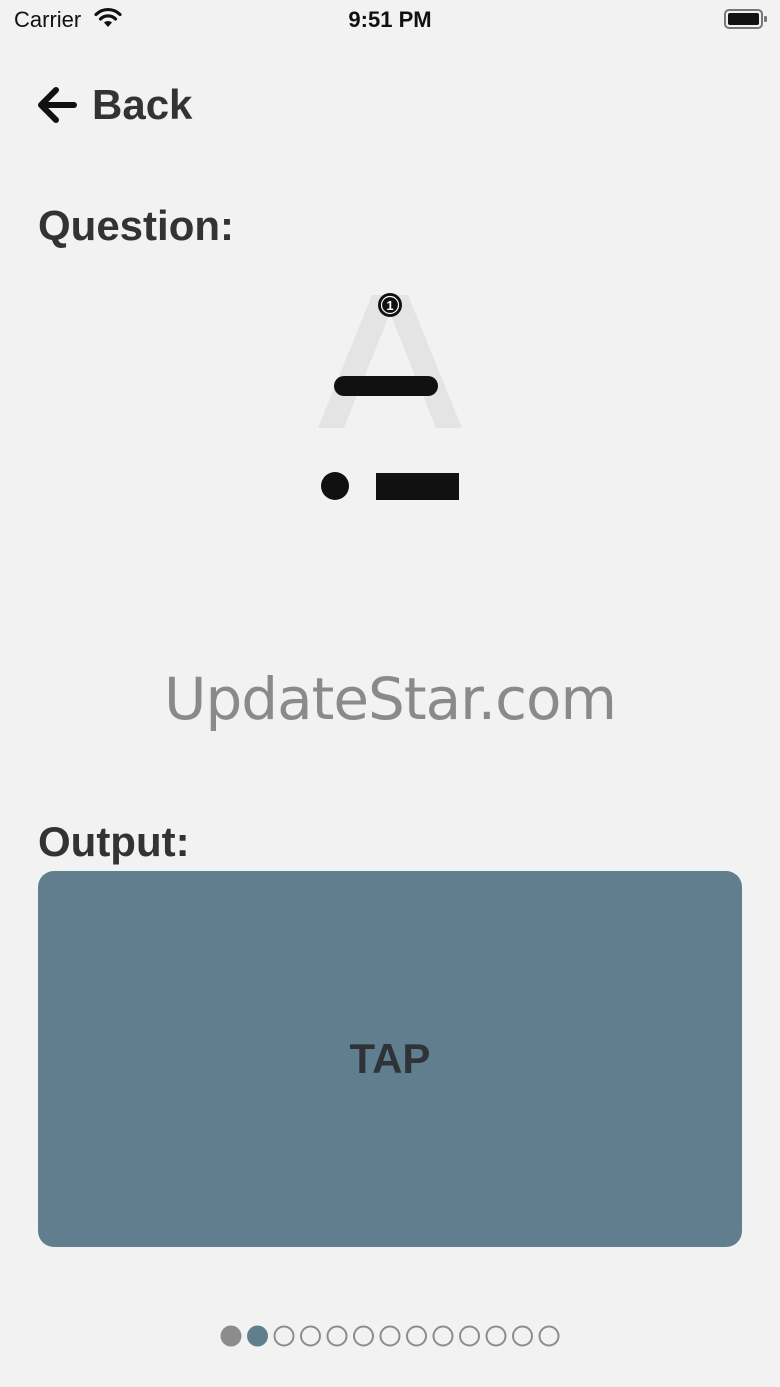 The image size is (780, 1387). Describe the element at coordinates (417, 486) in the screenshot. I see `morse-dash` at that location.